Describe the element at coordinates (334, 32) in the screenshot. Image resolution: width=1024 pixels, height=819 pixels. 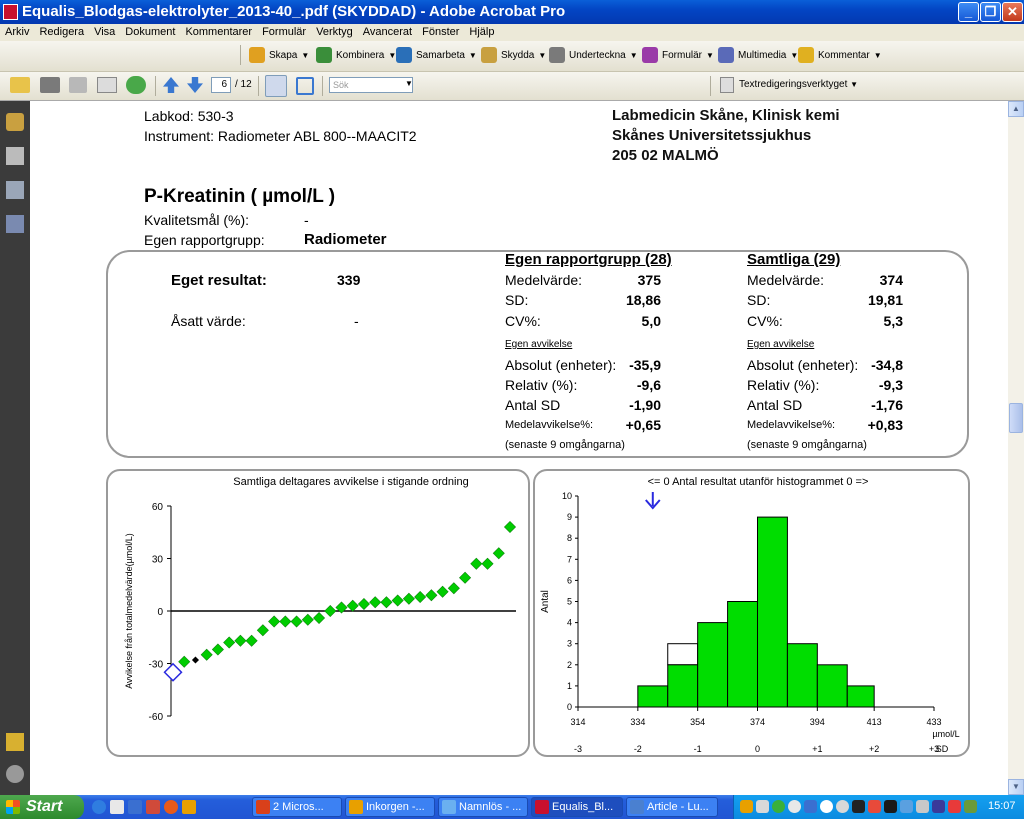
I see `menu-verktyg: Verktyg` at that location.